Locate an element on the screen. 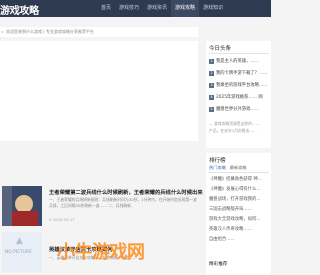  rank-tabs: 热门攻略 最新攻略 is located at coordinates (228, 168).